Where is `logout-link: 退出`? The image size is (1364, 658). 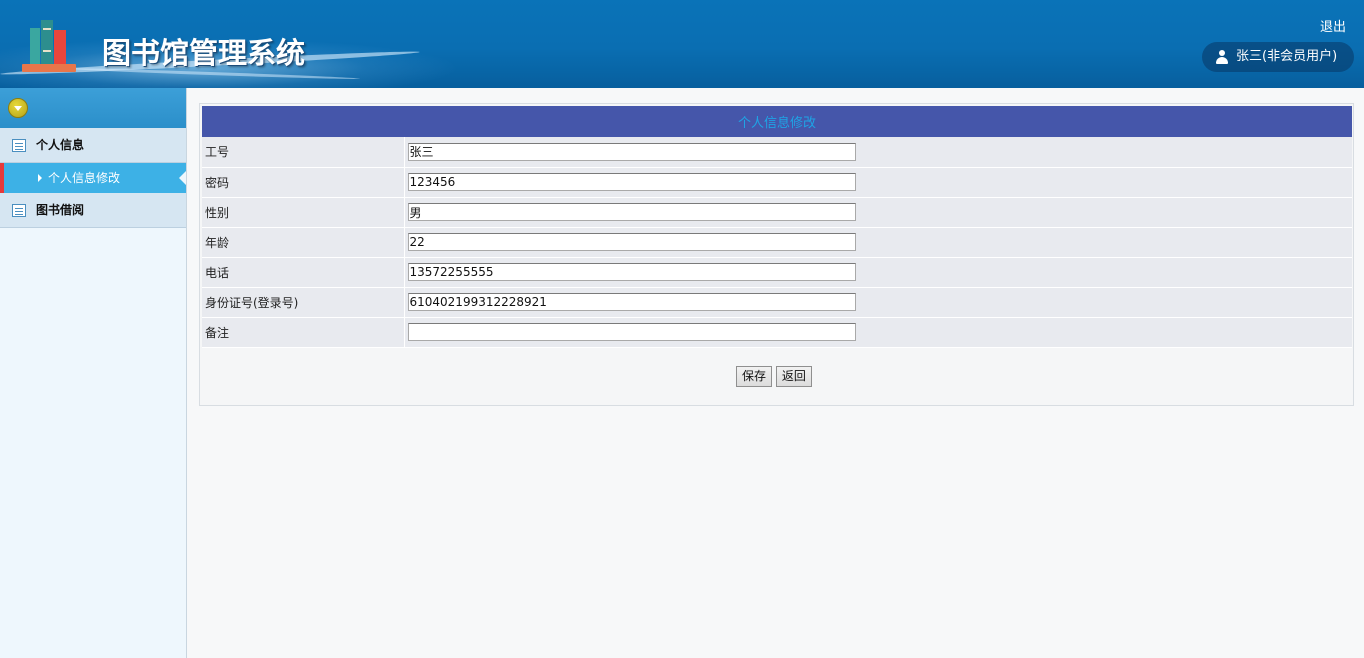
logout-link: 退出 is located at coordinates (1333, 25).